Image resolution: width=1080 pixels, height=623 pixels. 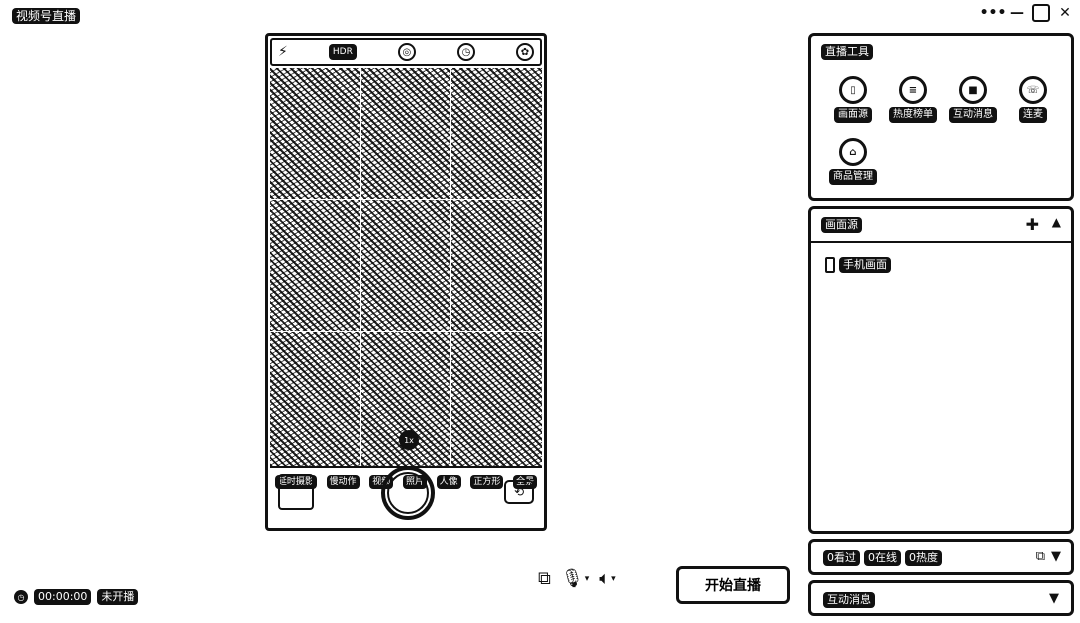 What do you see at coordinates (1017, 13) in the screenshot?
I see `minimize-icon: —` at bounding box center [1017, 13].